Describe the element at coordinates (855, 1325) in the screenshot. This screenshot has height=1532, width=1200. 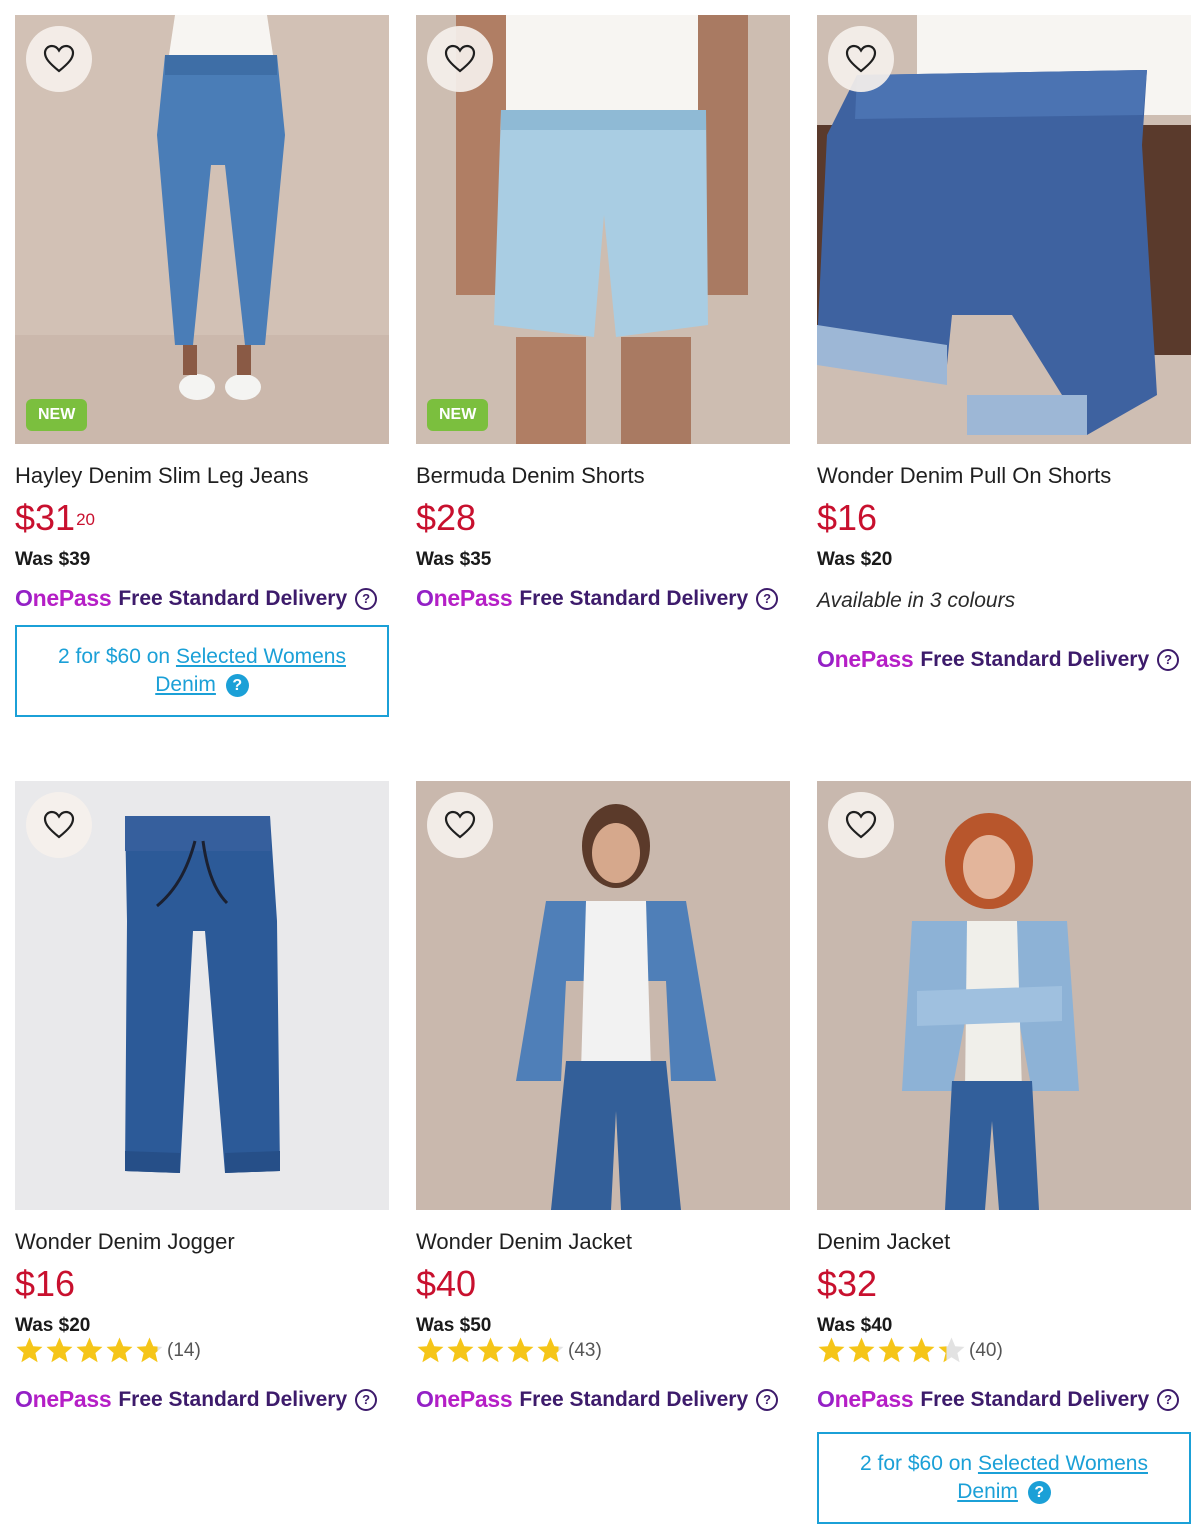
I see `was-price: Was $40` at that location.